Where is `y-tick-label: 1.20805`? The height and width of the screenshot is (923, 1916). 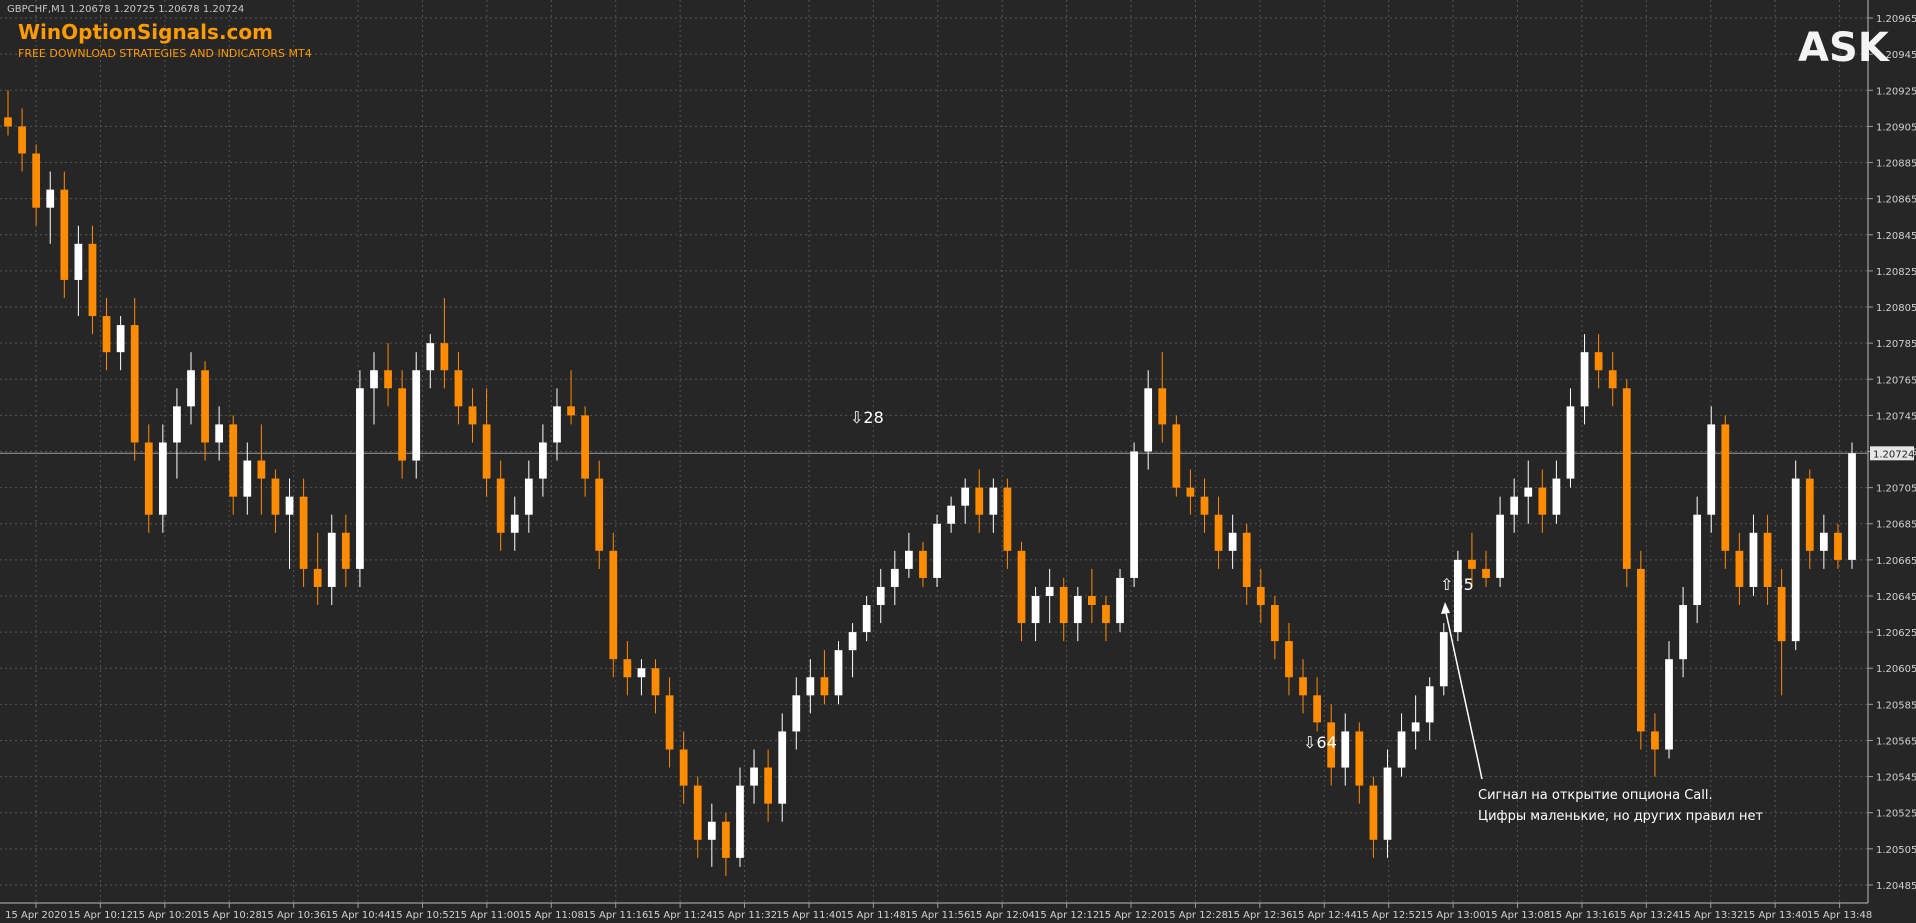
y-tick-label: 1.20805 is located at coordinates (1896, 308).